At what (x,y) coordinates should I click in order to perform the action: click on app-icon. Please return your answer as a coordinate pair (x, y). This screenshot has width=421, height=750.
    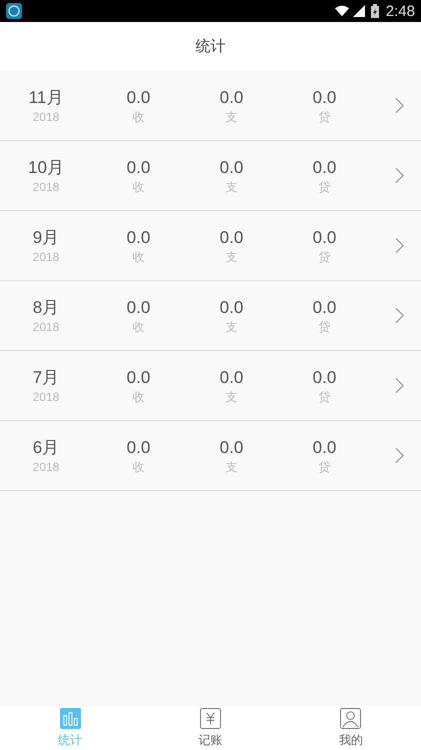
    Looking at the image, I should click on (14, 11).